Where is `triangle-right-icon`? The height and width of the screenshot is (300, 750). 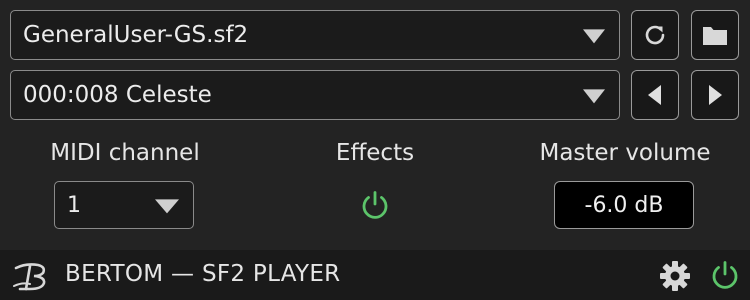 triangle-right-icon is located at coordinates (715, 95).